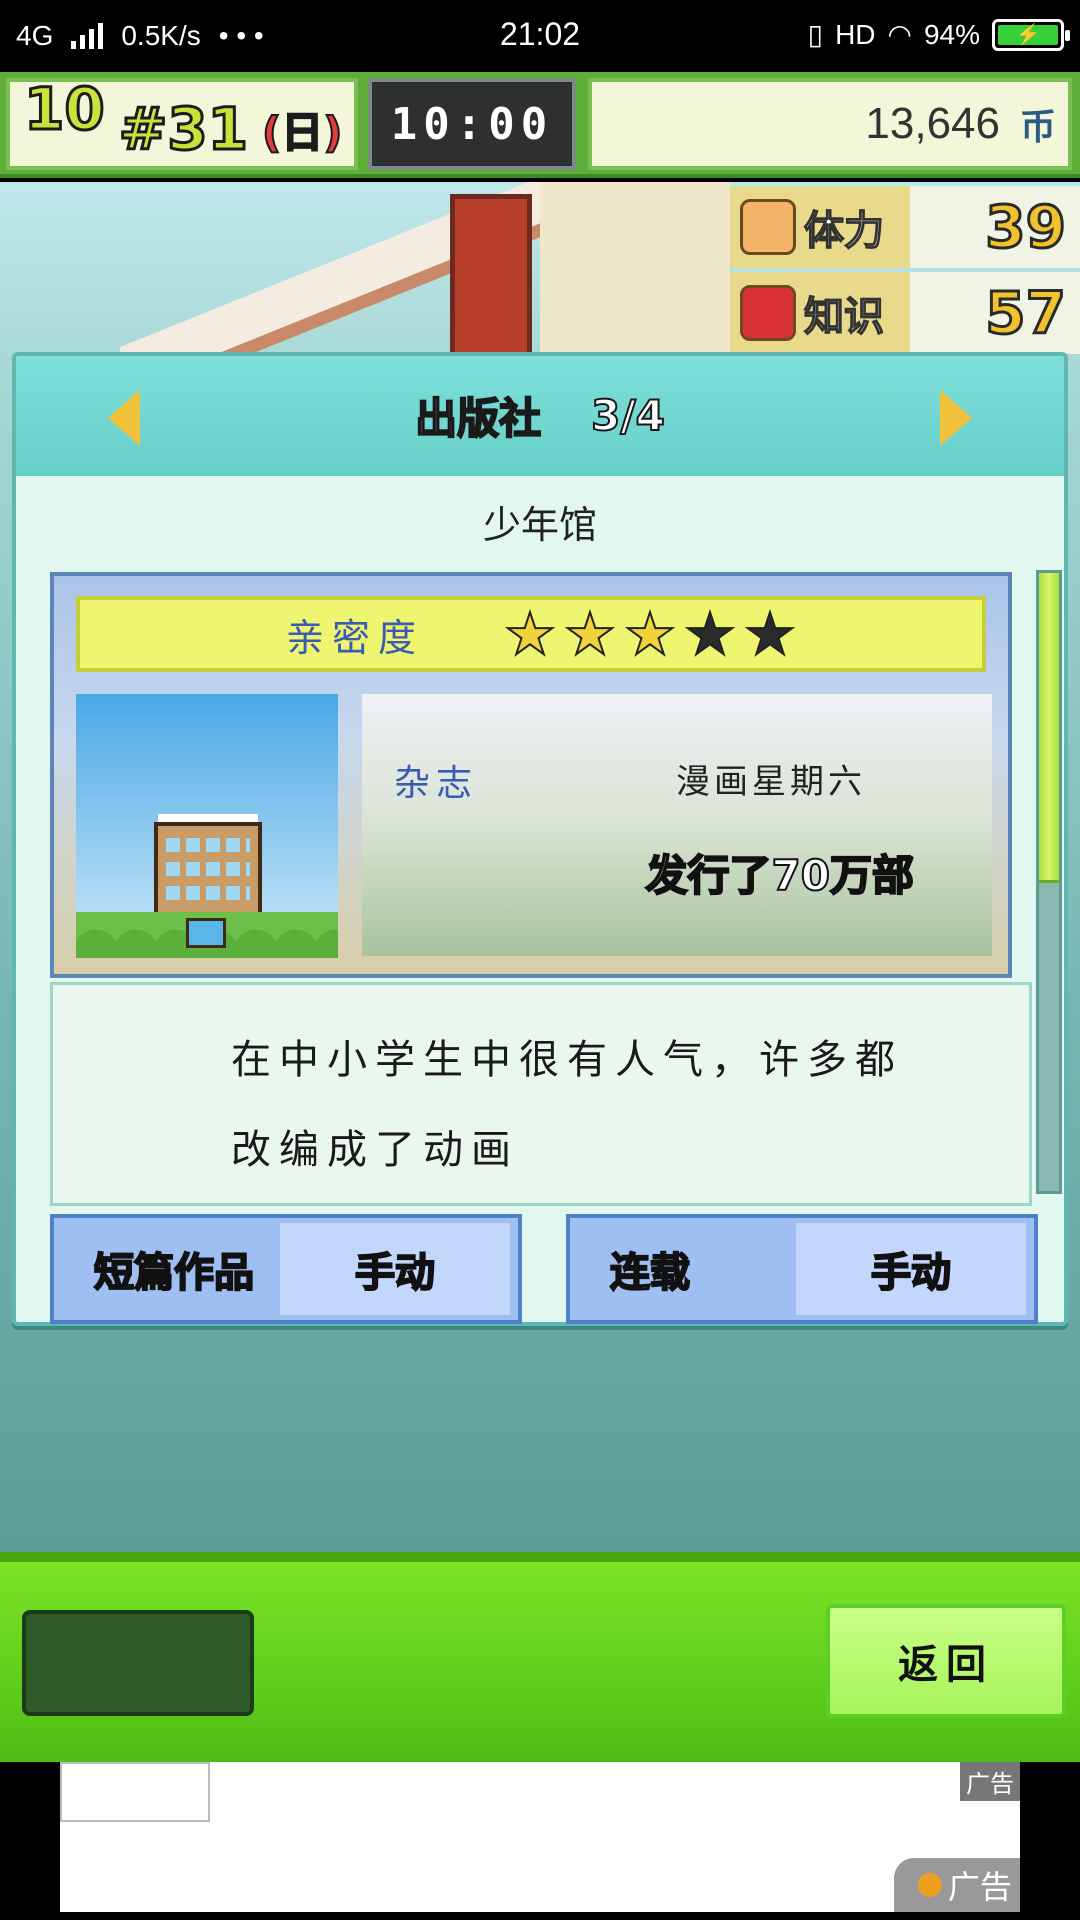  I want to click on stat-stamina: 体力 39, so click(905, 227).